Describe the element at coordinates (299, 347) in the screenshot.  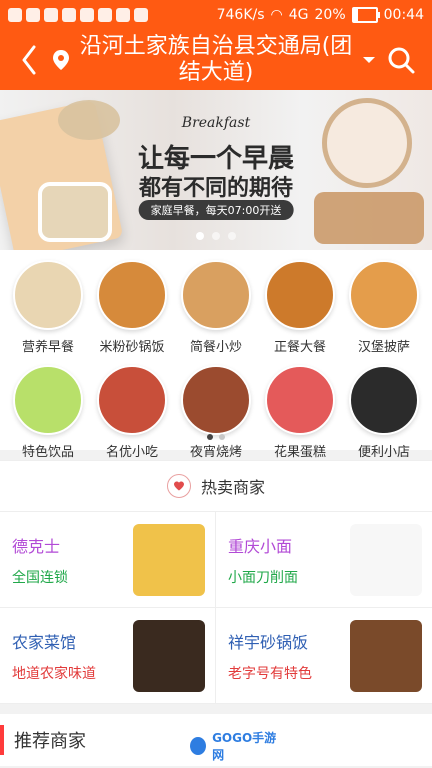
I see `category-label: 正餐大餐` at that location.